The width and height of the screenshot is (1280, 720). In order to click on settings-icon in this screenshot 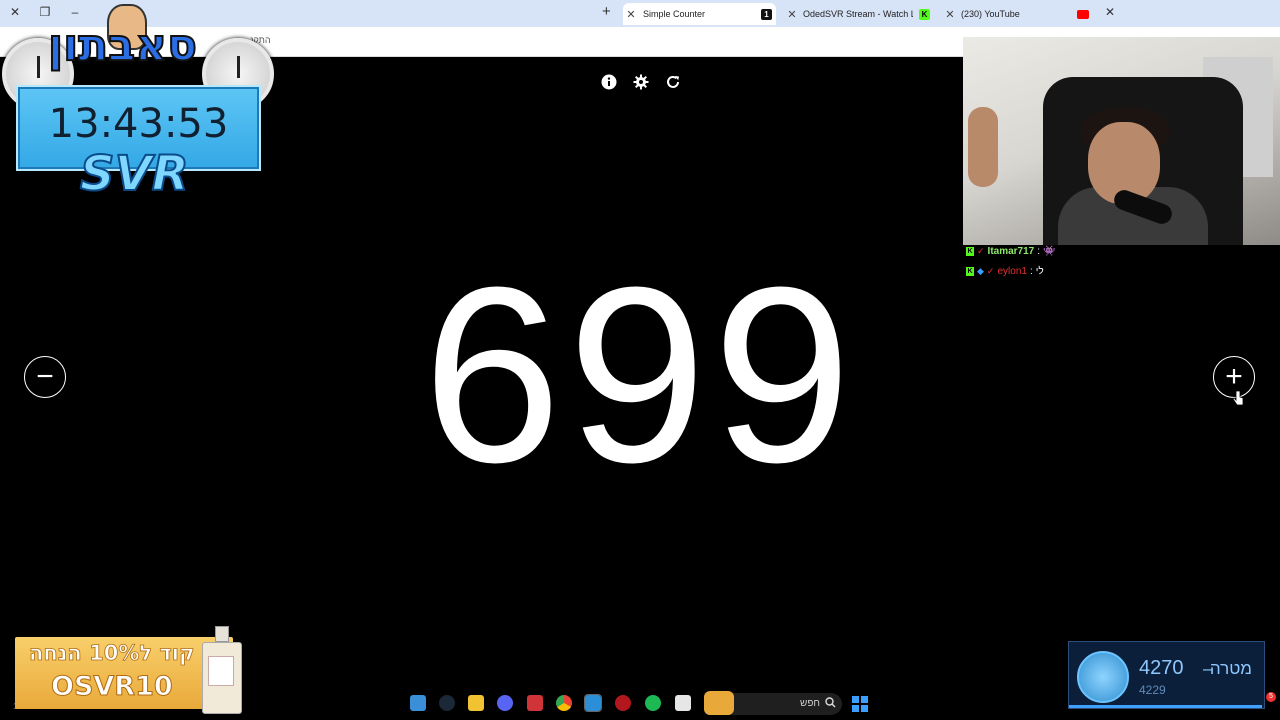, I will do `click(641, 82)`.